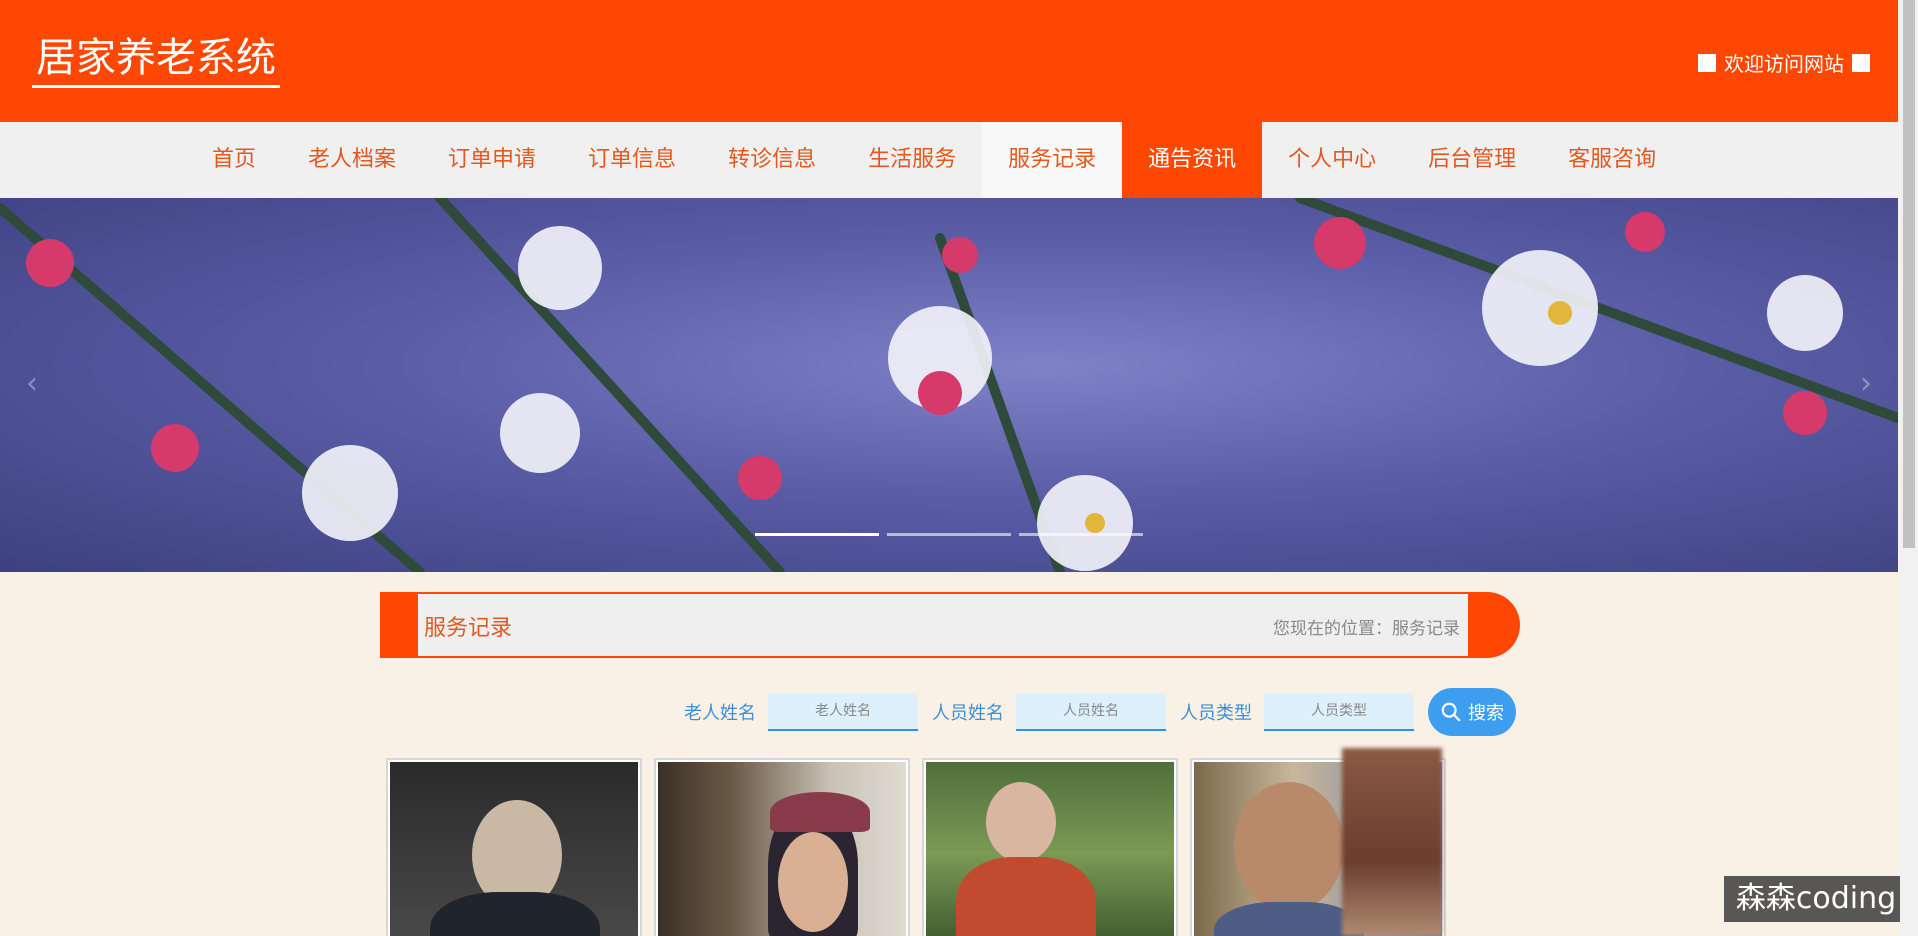 The height and width of the screenshot is (936, 1918). I want to click on breadcrumb: 您现在的位置：服务记录, so click(1366, 626).